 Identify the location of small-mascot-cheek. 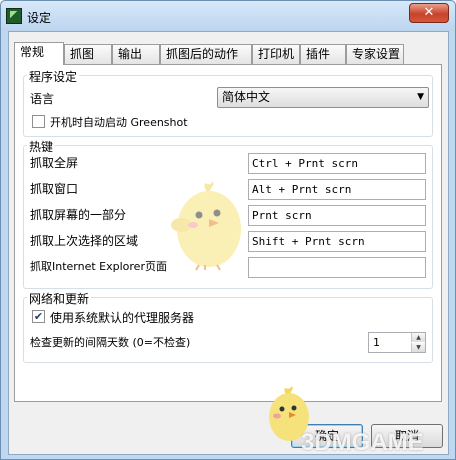
(277, 416).